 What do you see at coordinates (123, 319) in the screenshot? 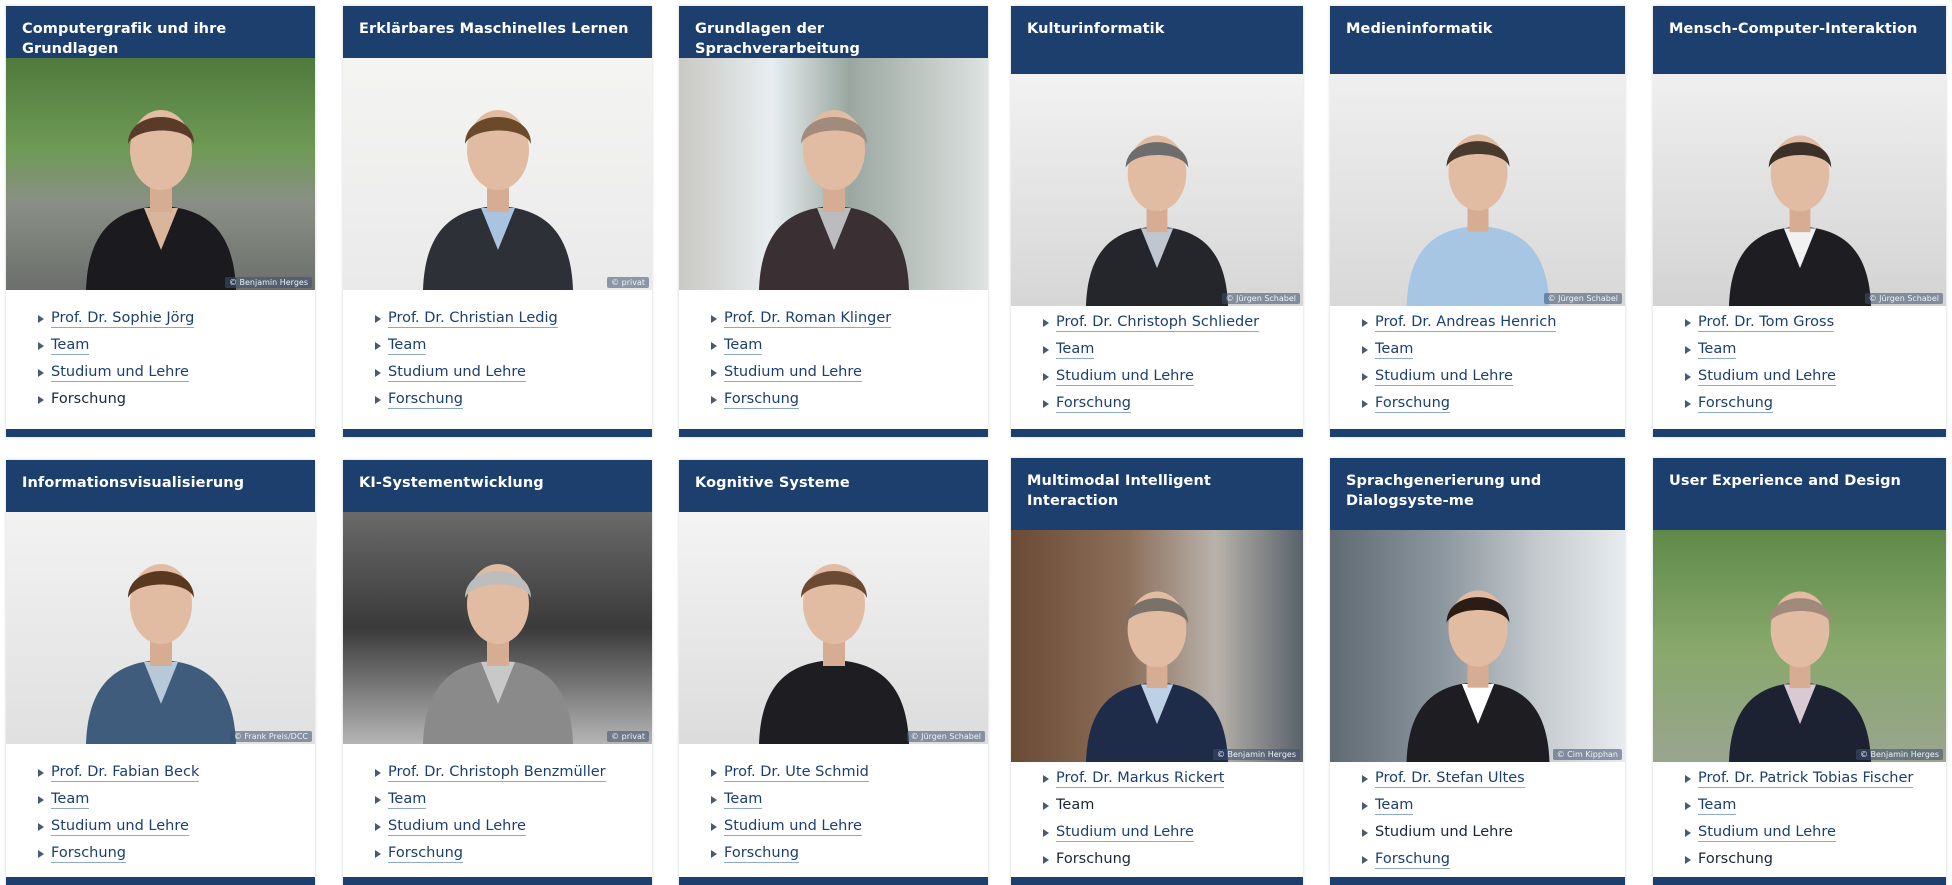
I see `professor-link: Prof. Dr. Sophie Jörg` at bounding box center [123, 319].